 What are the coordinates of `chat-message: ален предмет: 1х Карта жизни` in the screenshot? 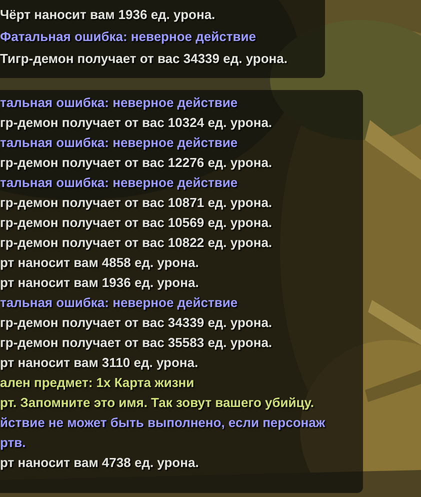 It's located at (97, 383).